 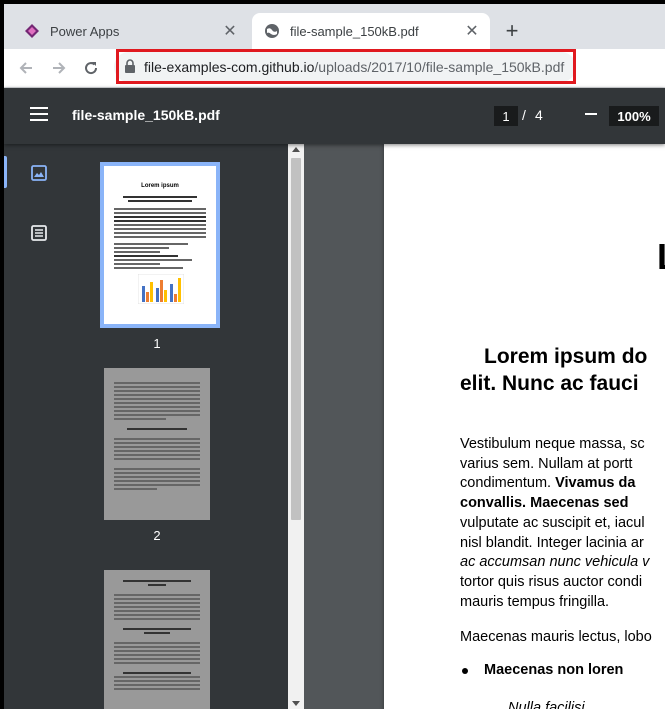 What do you see at coordinates (535, 601) in the screenshot?
I see `para-line: mauris tempus fringilla.` at bounding box center [535, 601].